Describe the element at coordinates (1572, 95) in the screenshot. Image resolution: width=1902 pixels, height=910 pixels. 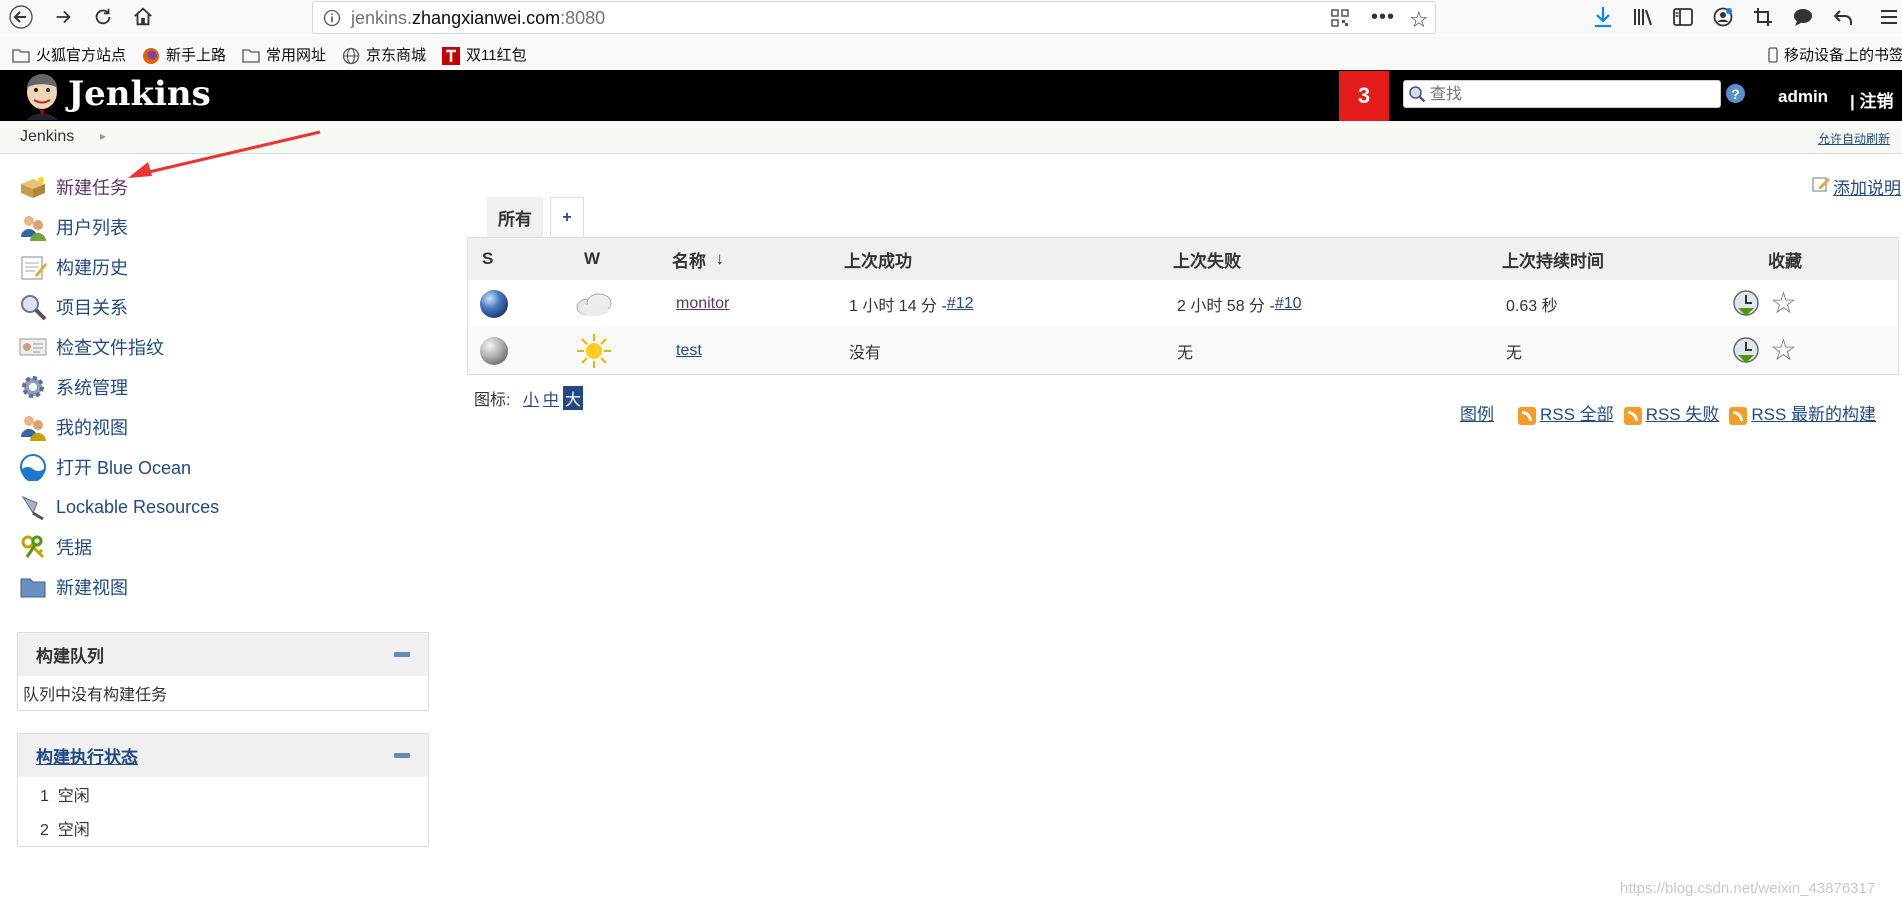
I see `search-input` at that location.